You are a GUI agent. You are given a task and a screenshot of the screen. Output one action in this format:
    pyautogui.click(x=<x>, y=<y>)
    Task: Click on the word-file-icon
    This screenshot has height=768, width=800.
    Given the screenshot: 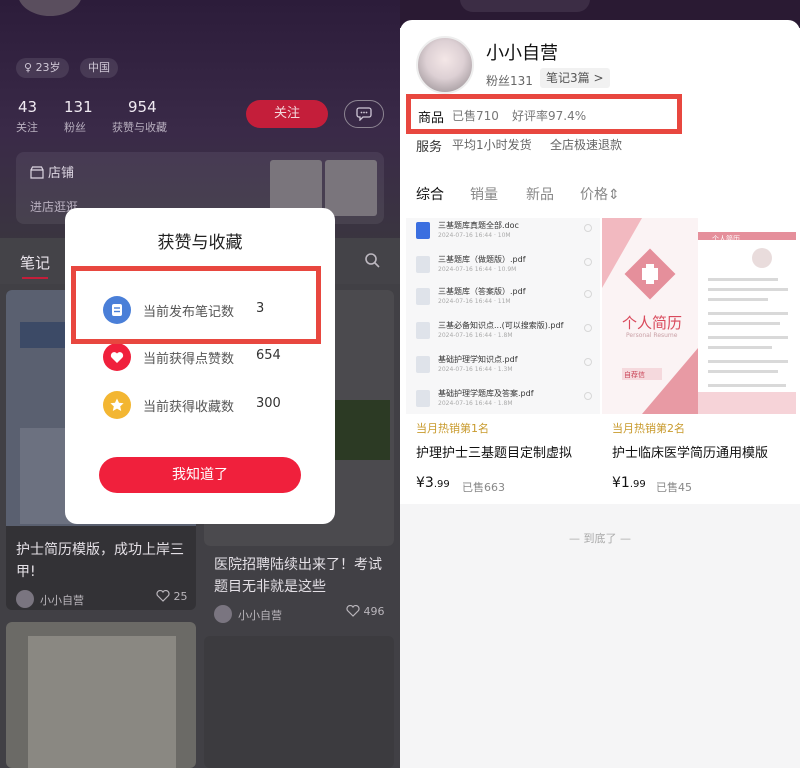 What is the action you would take?
    pyautogui.click(x=423, y=230)
    